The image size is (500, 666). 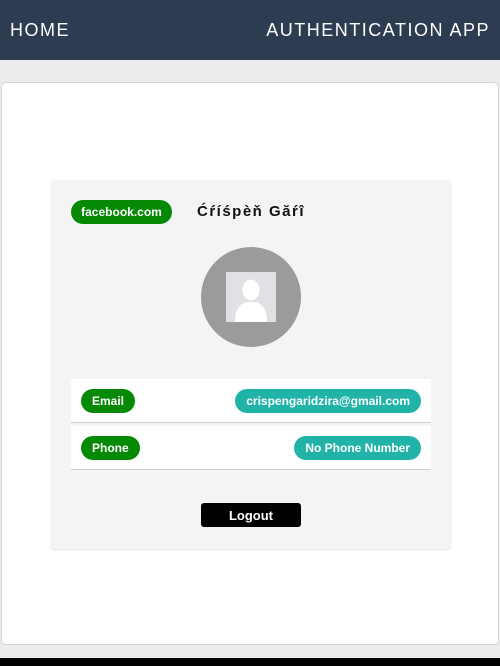 What do you see at coordinates (250, 30) in the screenshot?
I see `top-navbar: HOME AUTHENTICATION APP` at bounding box center [250, 30].